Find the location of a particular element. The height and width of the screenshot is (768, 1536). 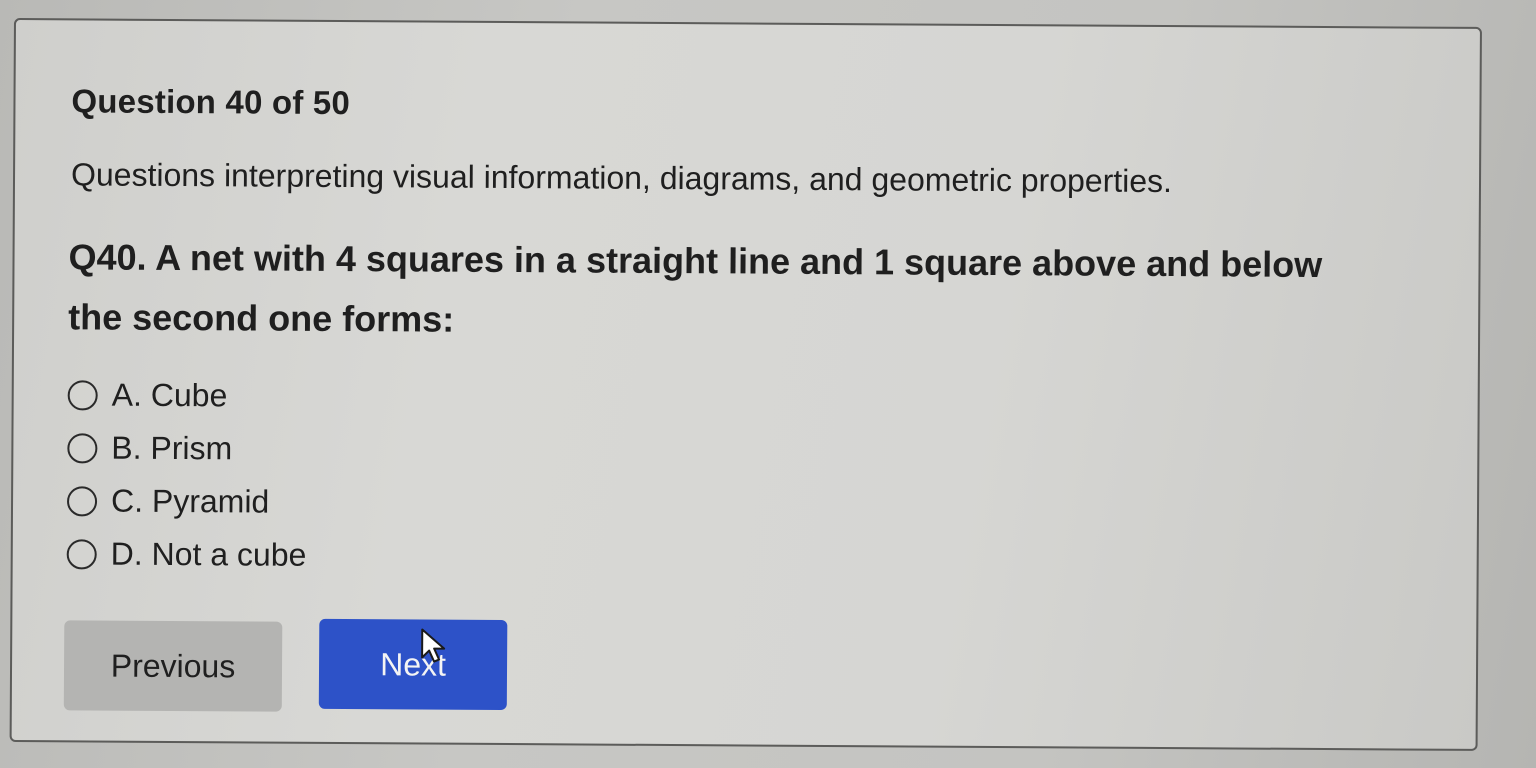

option-label-d: D. Not a cube is located at coordinates (208, 554).